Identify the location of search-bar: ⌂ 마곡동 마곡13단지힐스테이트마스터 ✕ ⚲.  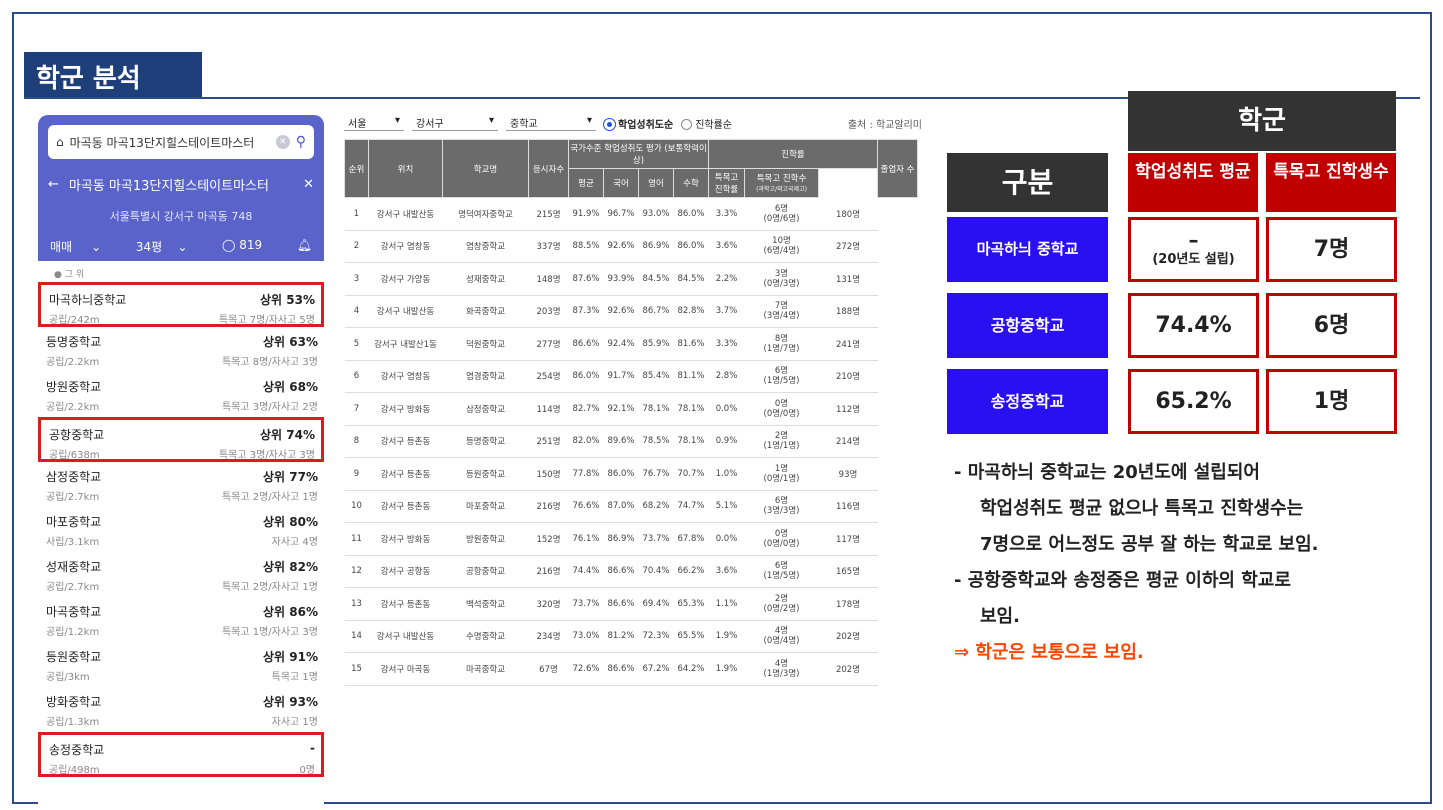
(181, 142).